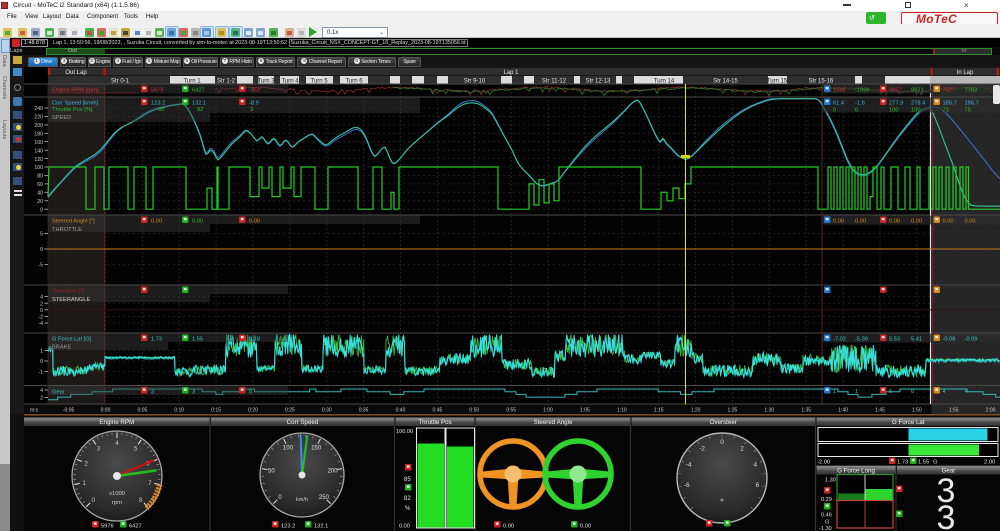 The width and height of the screenshot is (1000, 531). What do you see at coordinates (71, 300) in the screenshot?
I see `svg-text: STEERANGLE` at bounding box center [71, 300].